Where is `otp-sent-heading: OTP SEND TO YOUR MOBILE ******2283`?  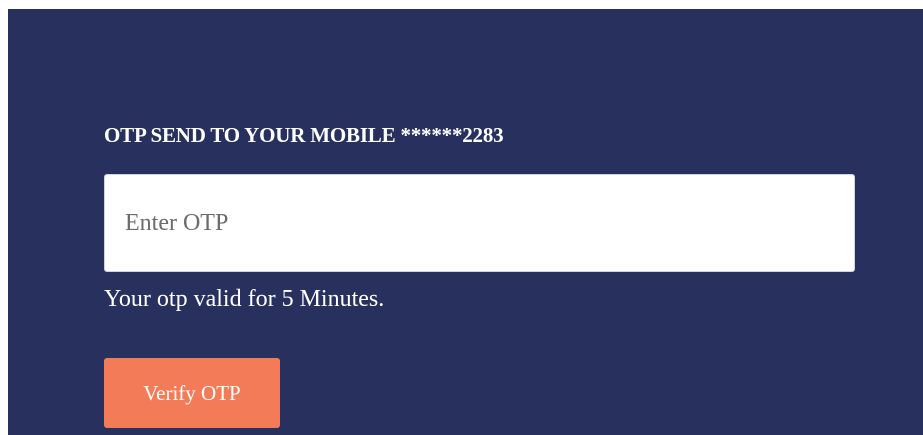
otp-sent-heading: OTP SEND TO YOUR MOBILE ******2283 is located at coordinates (304, 135).